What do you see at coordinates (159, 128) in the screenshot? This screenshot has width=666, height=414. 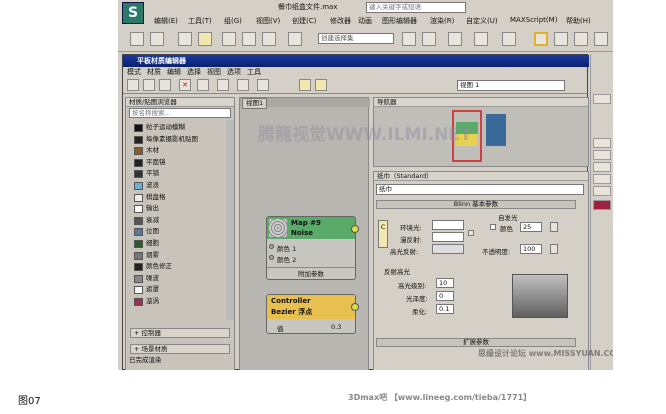 I see `list-item: 粒子运动模糊` at bounding box center [159, 128].